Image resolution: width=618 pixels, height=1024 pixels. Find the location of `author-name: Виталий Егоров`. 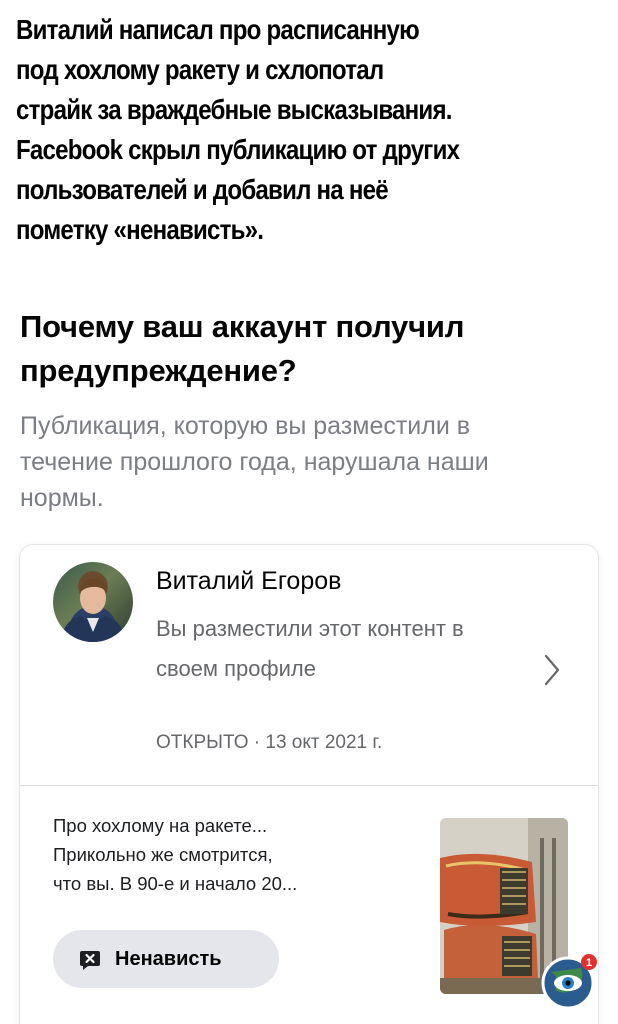

author-name: Виталий Егоров is located at coordinates (248, 581).